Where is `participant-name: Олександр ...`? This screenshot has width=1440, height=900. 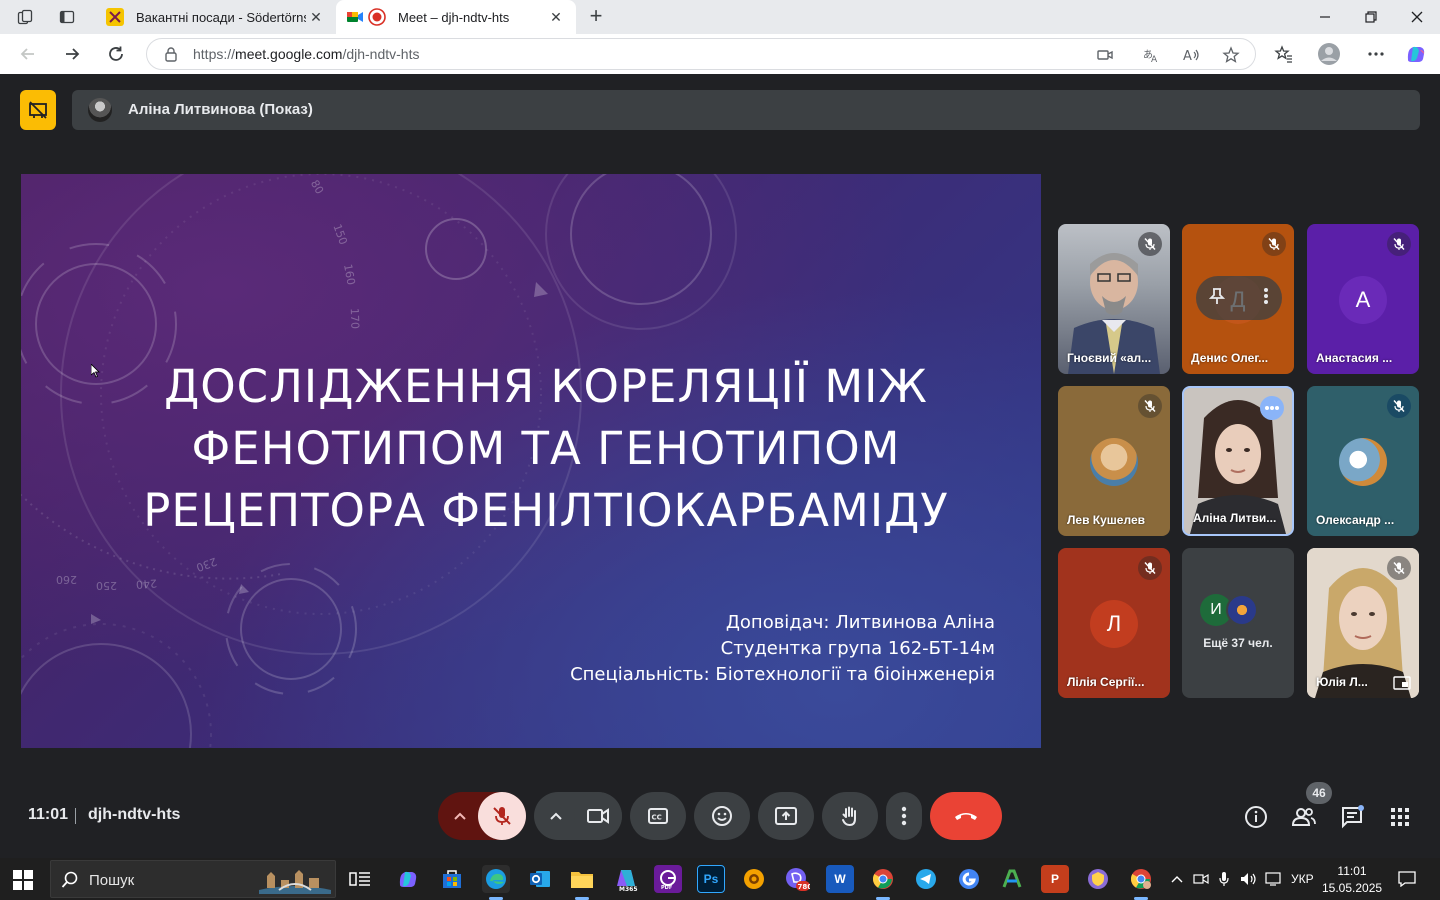 participant-name: Олександр ... is located at coordinates (1355, 520).